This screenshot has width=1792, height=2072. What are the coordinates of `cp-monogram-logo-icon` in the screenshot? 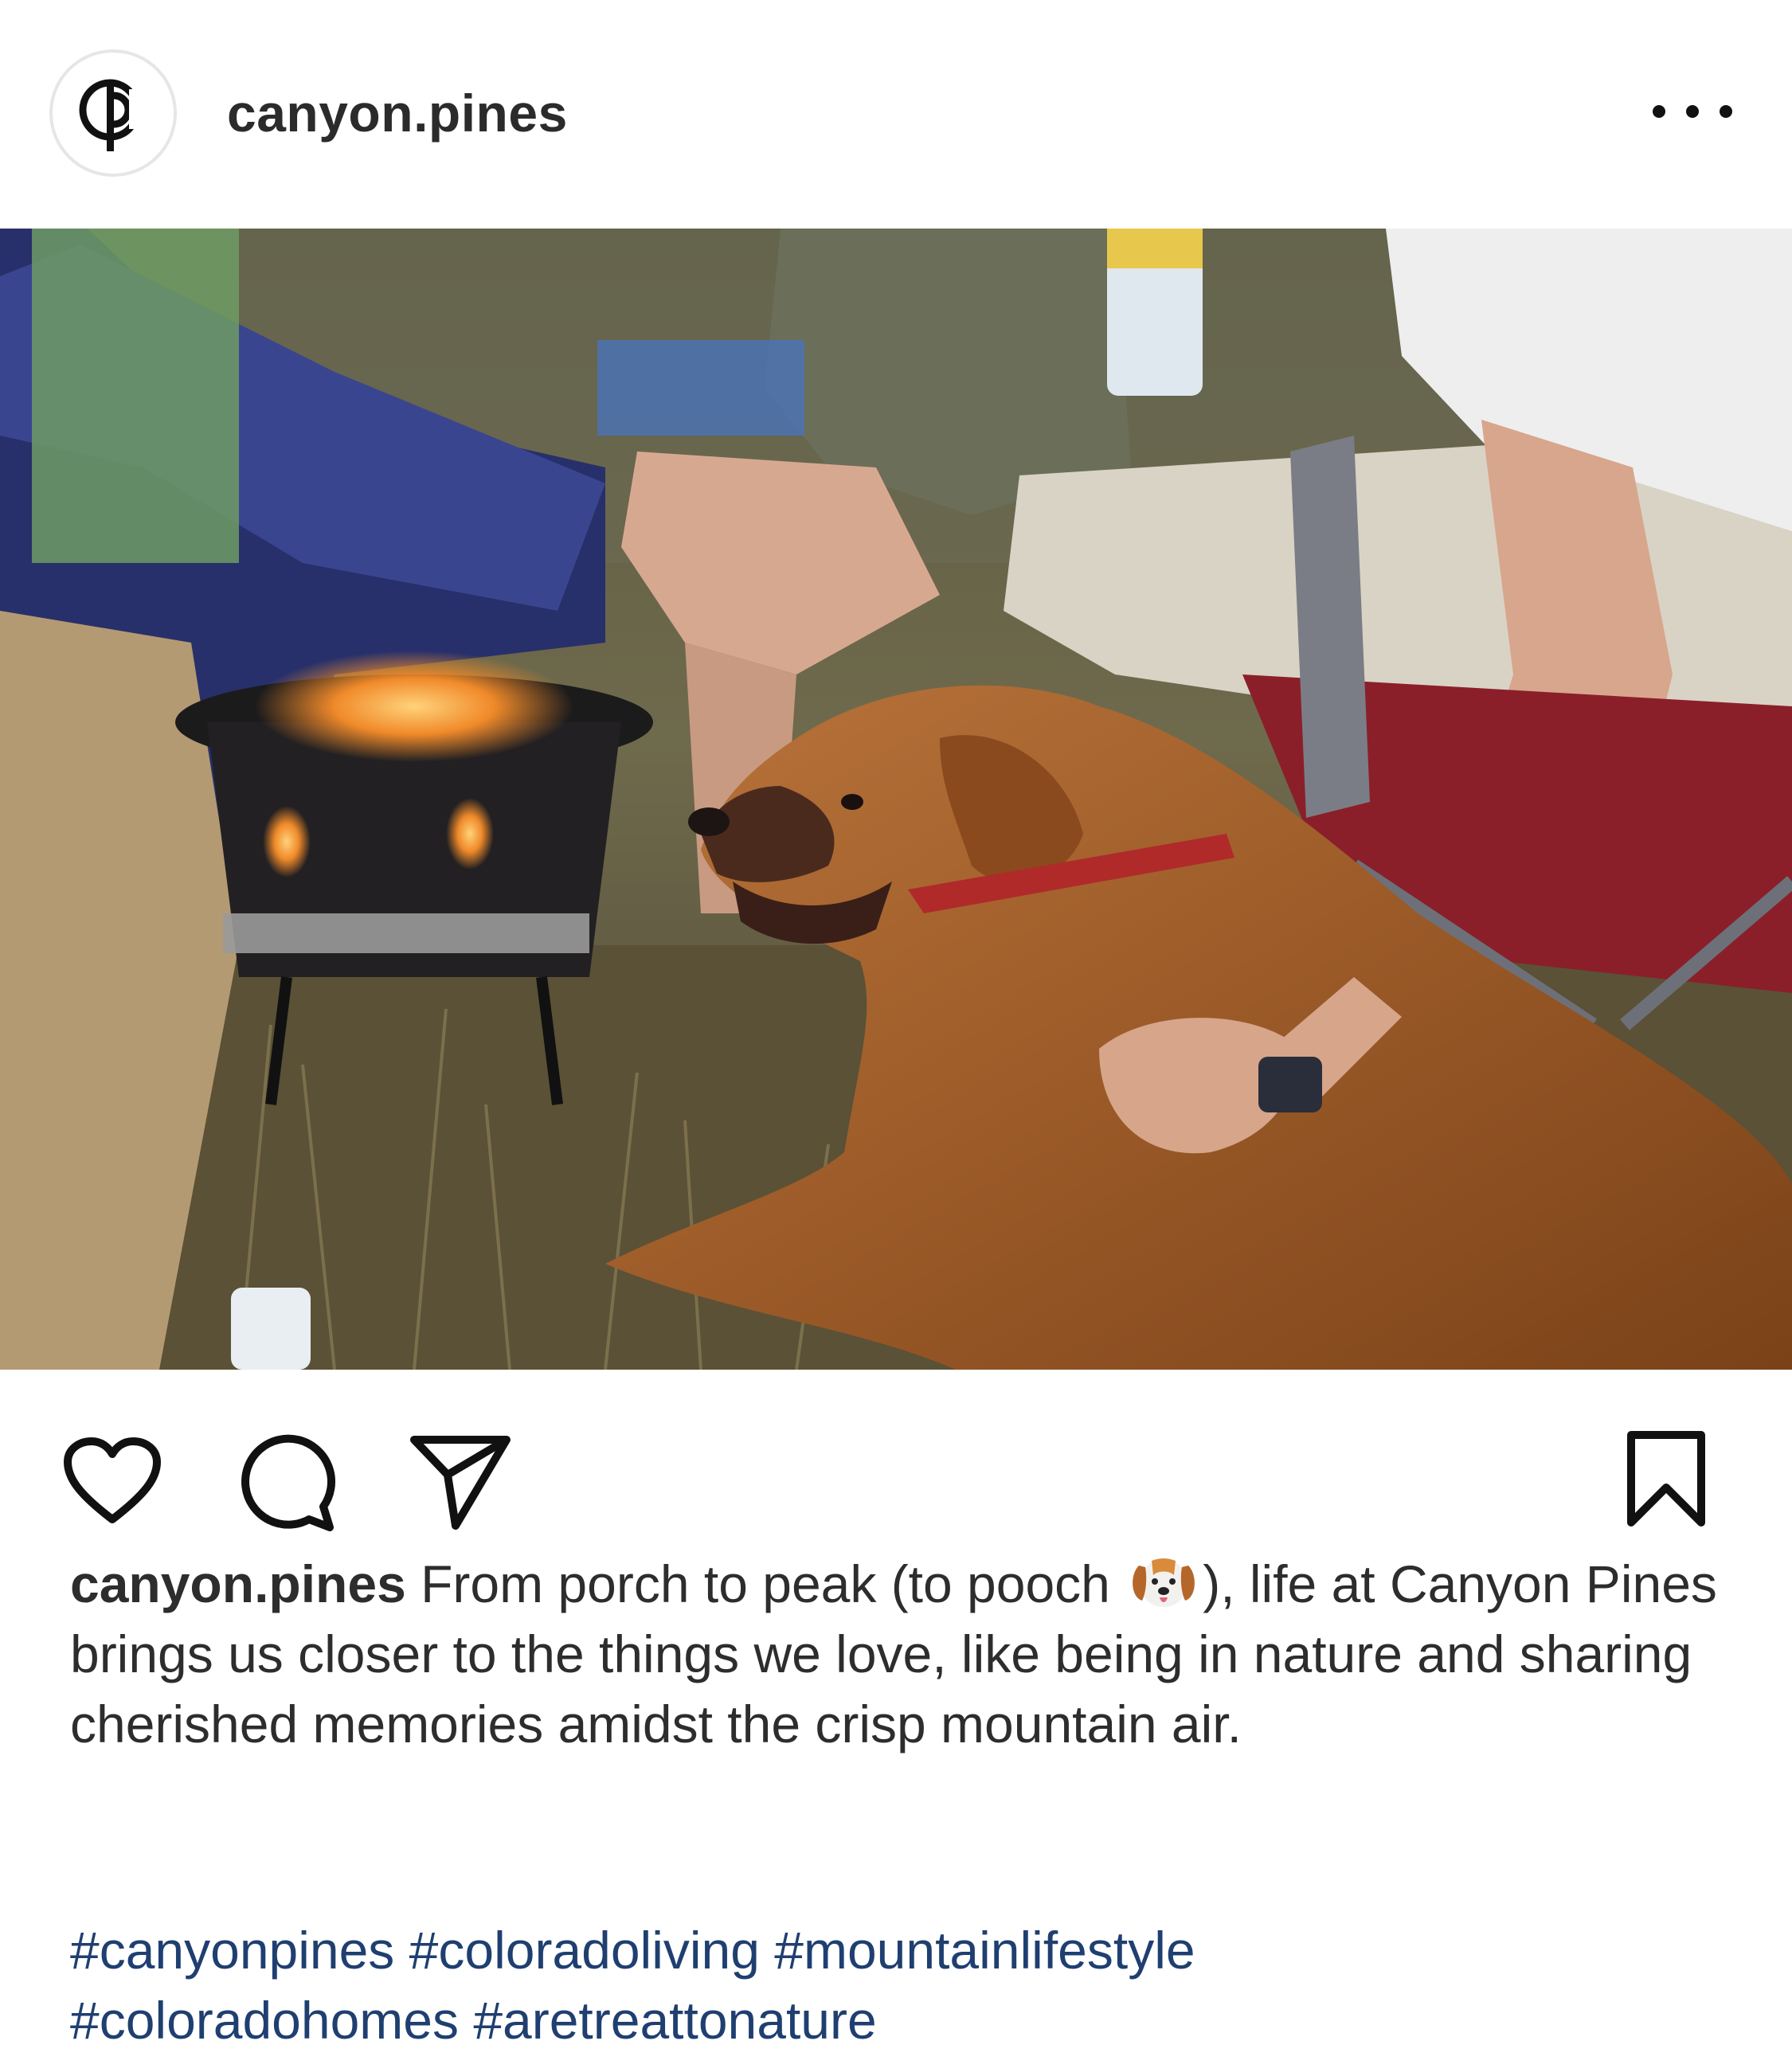 It's located at (112, 115).